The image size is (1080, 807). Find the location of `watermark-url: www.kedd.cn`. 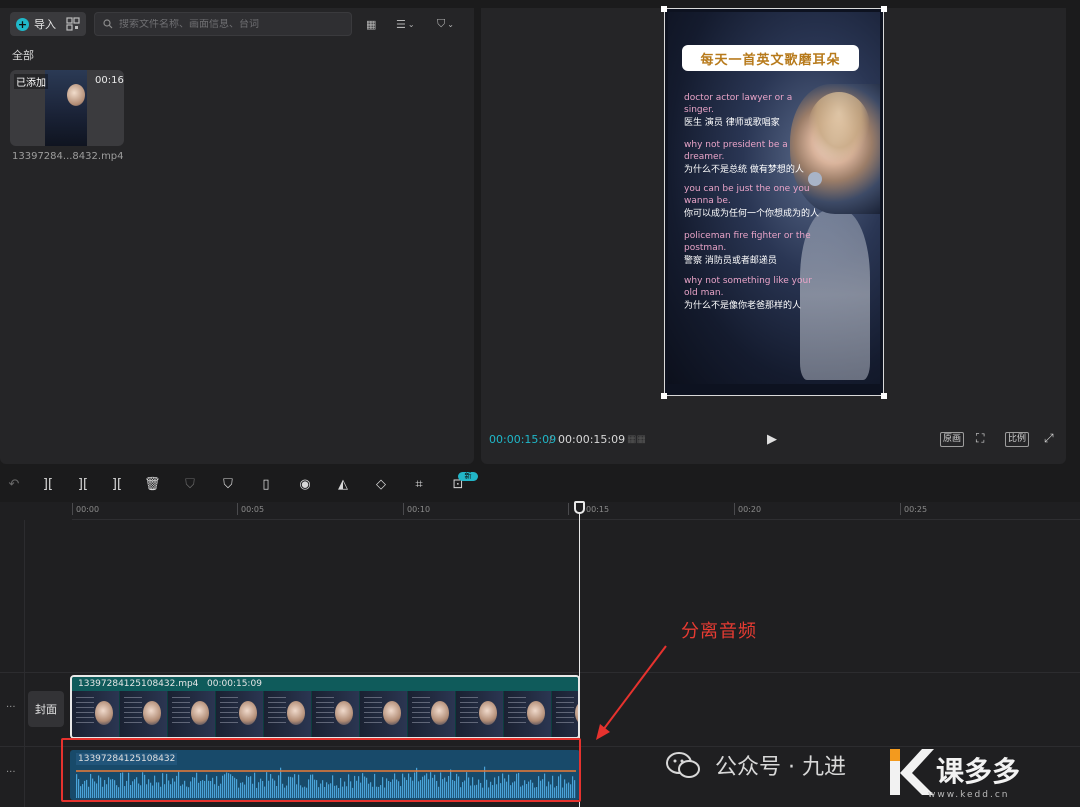

watermark-url: www.kedd.cn is located at coordinates (969, 795).